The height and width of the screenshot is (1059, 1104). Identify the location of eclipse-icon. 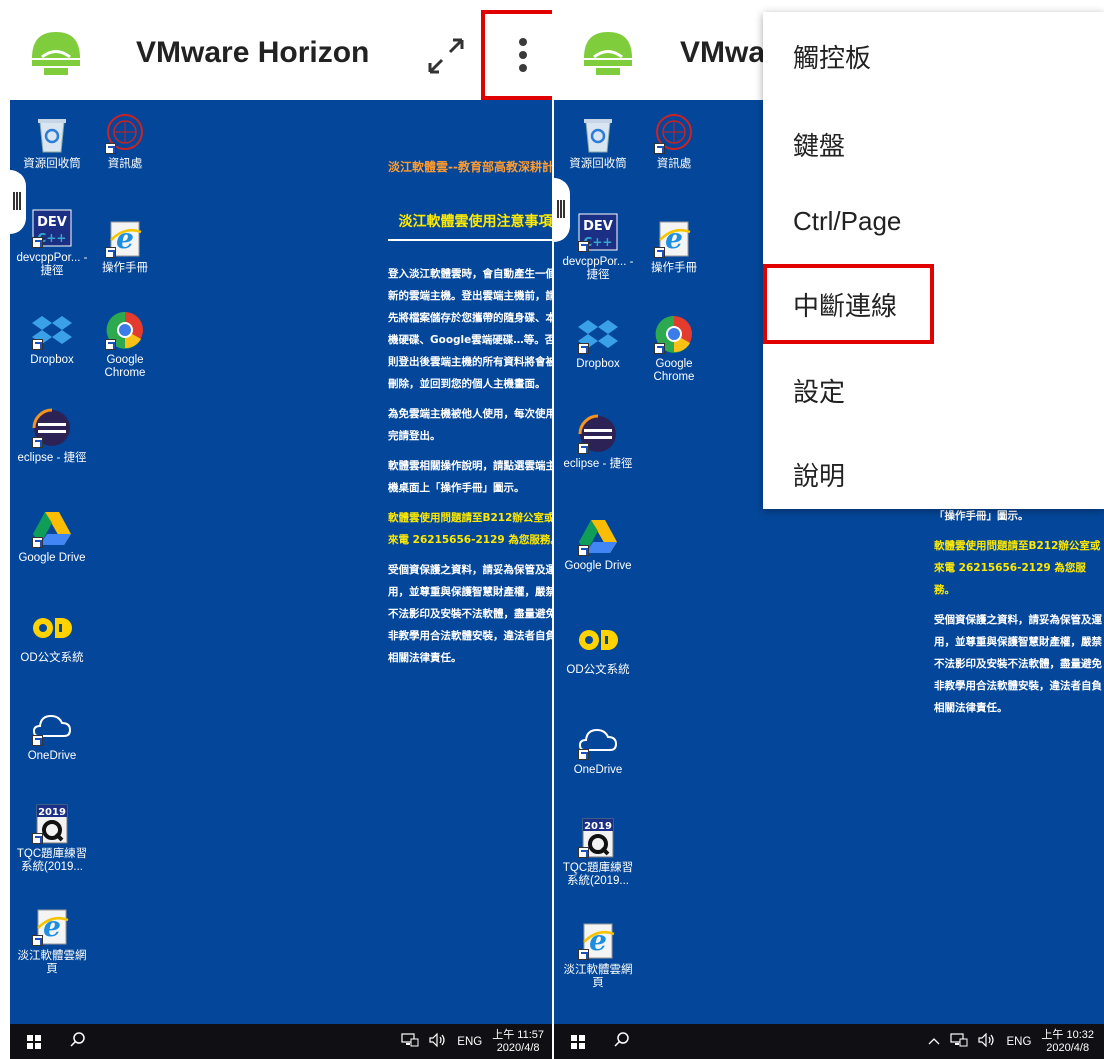
(598, 434).